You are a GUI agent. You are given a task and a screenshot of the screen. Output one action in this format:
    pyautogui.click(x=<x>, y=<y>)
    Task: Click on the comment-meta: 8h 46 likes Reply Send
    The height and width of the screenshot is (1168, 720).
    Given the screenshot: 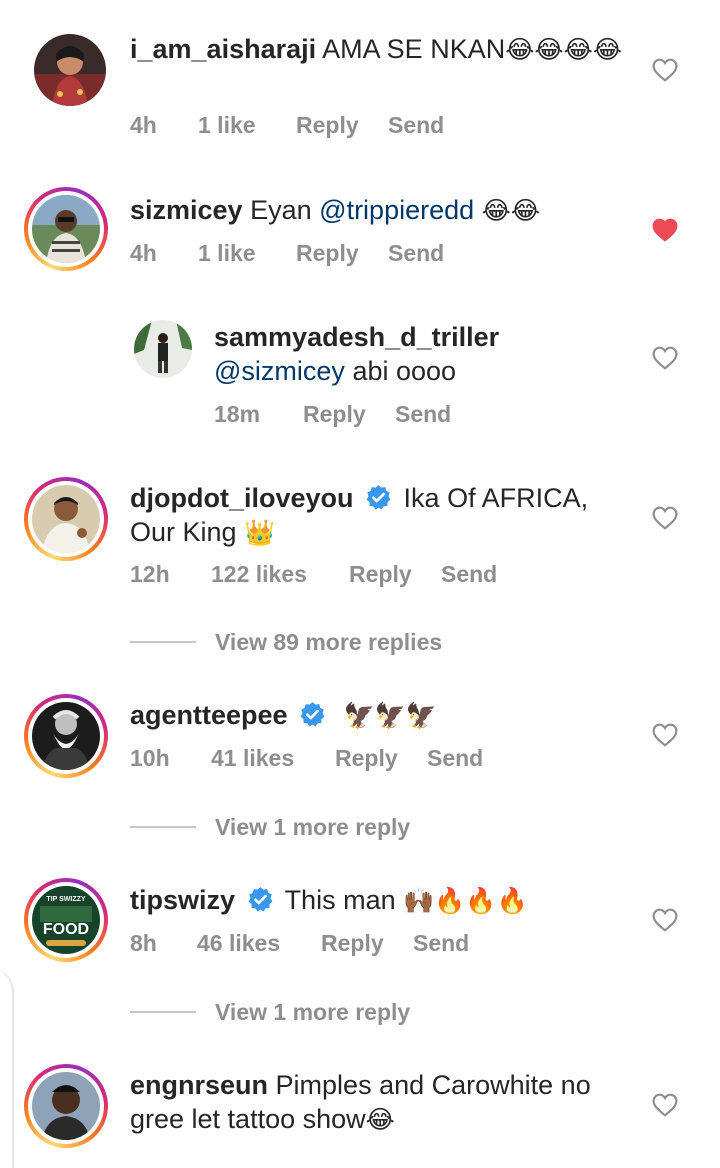 What is the action you would take?
    pyautogui.click(x=299, y=943)
    